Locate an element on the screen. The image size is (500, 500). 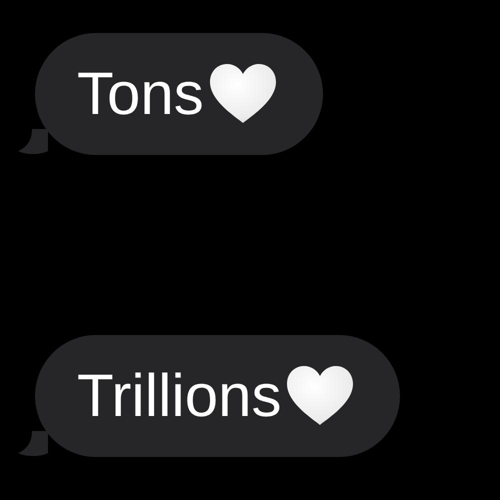
message-text: Tons is located at coordinates (140, 94).